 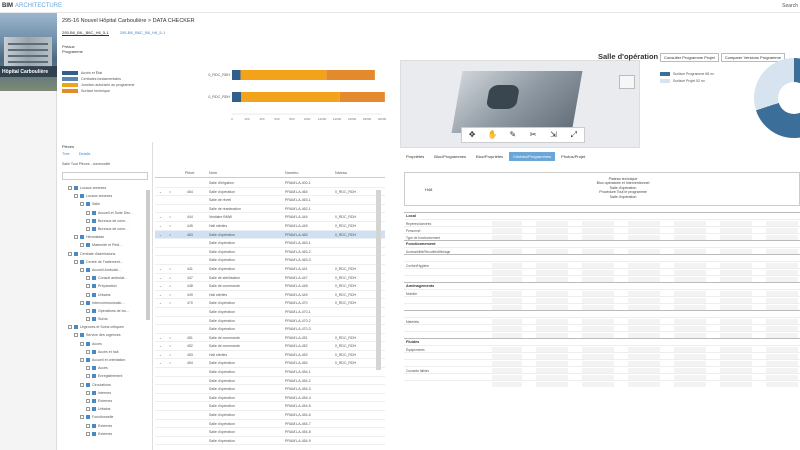 What do you see at coordinates (85, 154) in the screenshot?
I see `details-tab: Details` at bounding box center [85, 154].